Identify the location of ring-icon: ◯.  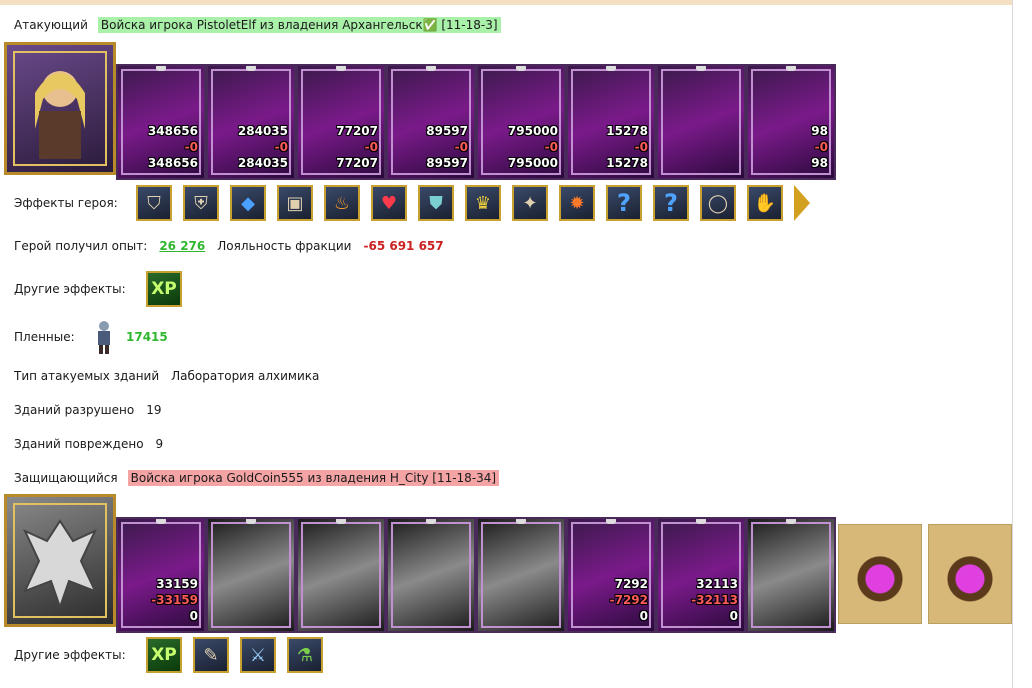
(718, 203).